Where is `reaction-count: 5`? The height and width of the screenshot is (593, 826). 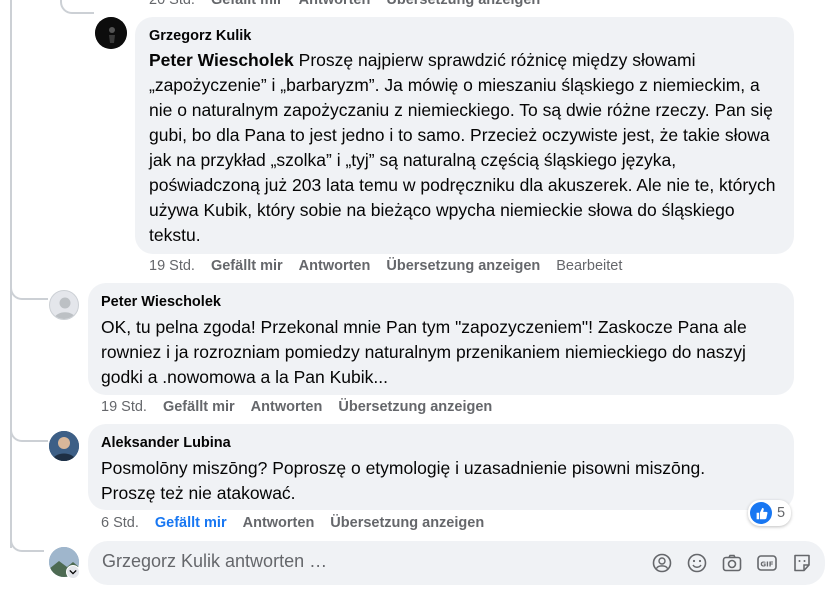
reaction-count: 5 is located at coordinates (781, 513).